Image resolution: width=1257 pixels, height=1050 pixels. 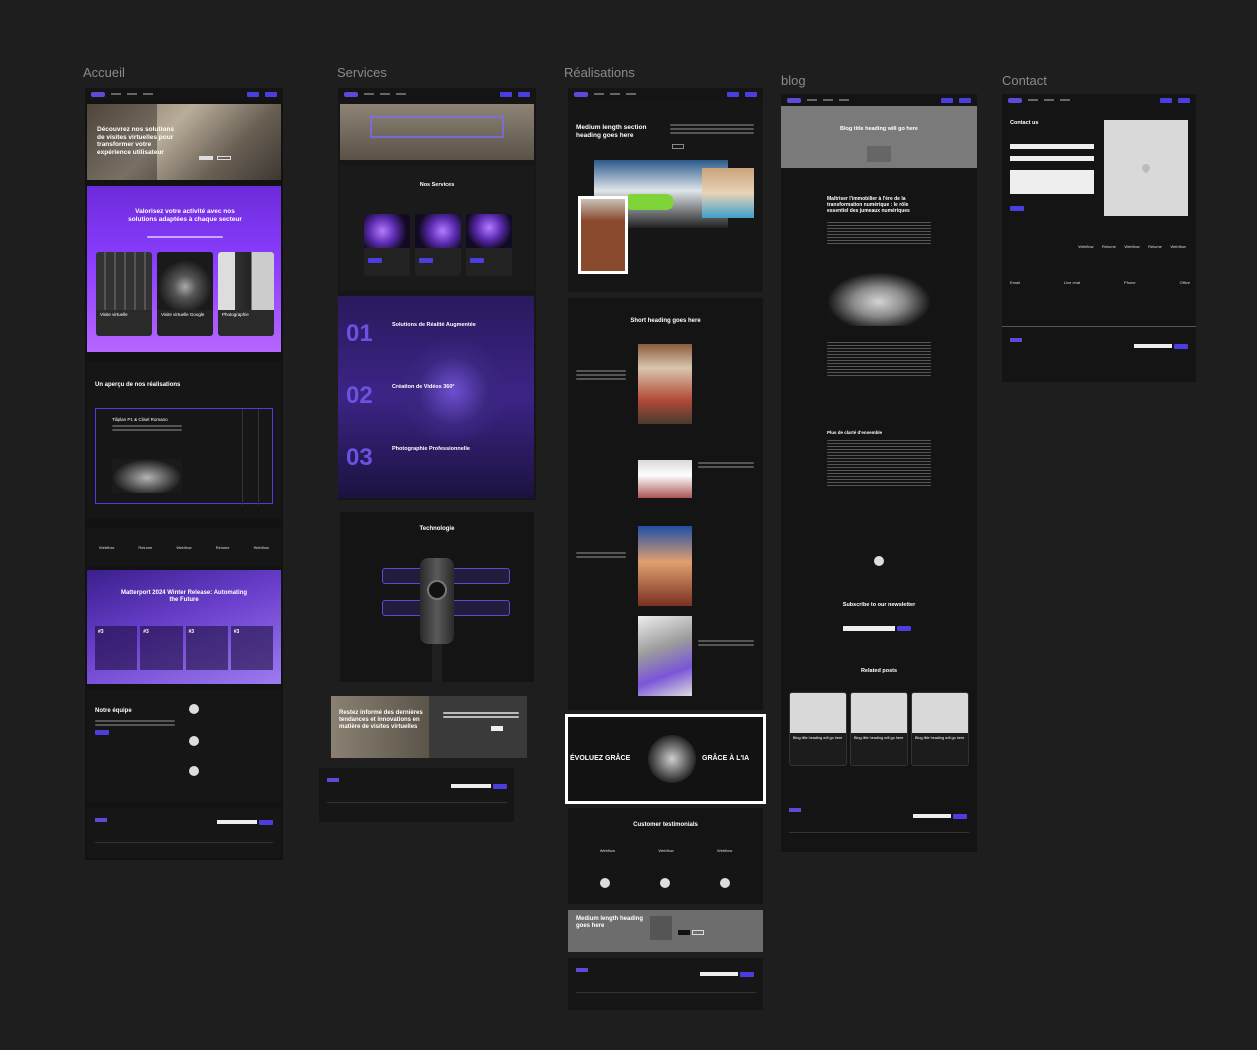 I want to click on subscribe-button, so click(x=904, y=628).